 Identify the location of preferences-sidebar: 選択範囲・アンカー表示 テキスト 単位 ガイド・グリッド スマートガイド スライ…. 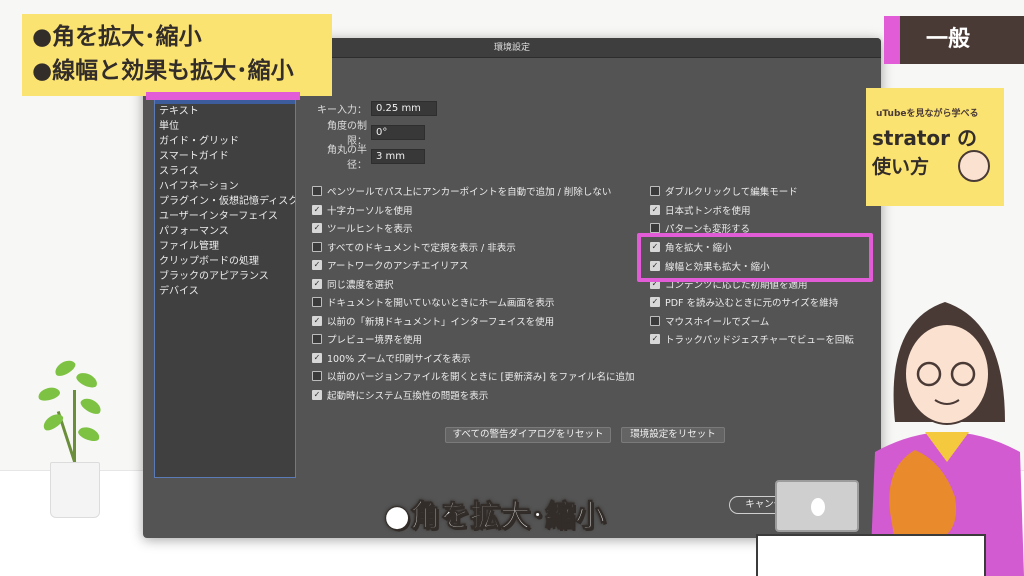
(225, 283).